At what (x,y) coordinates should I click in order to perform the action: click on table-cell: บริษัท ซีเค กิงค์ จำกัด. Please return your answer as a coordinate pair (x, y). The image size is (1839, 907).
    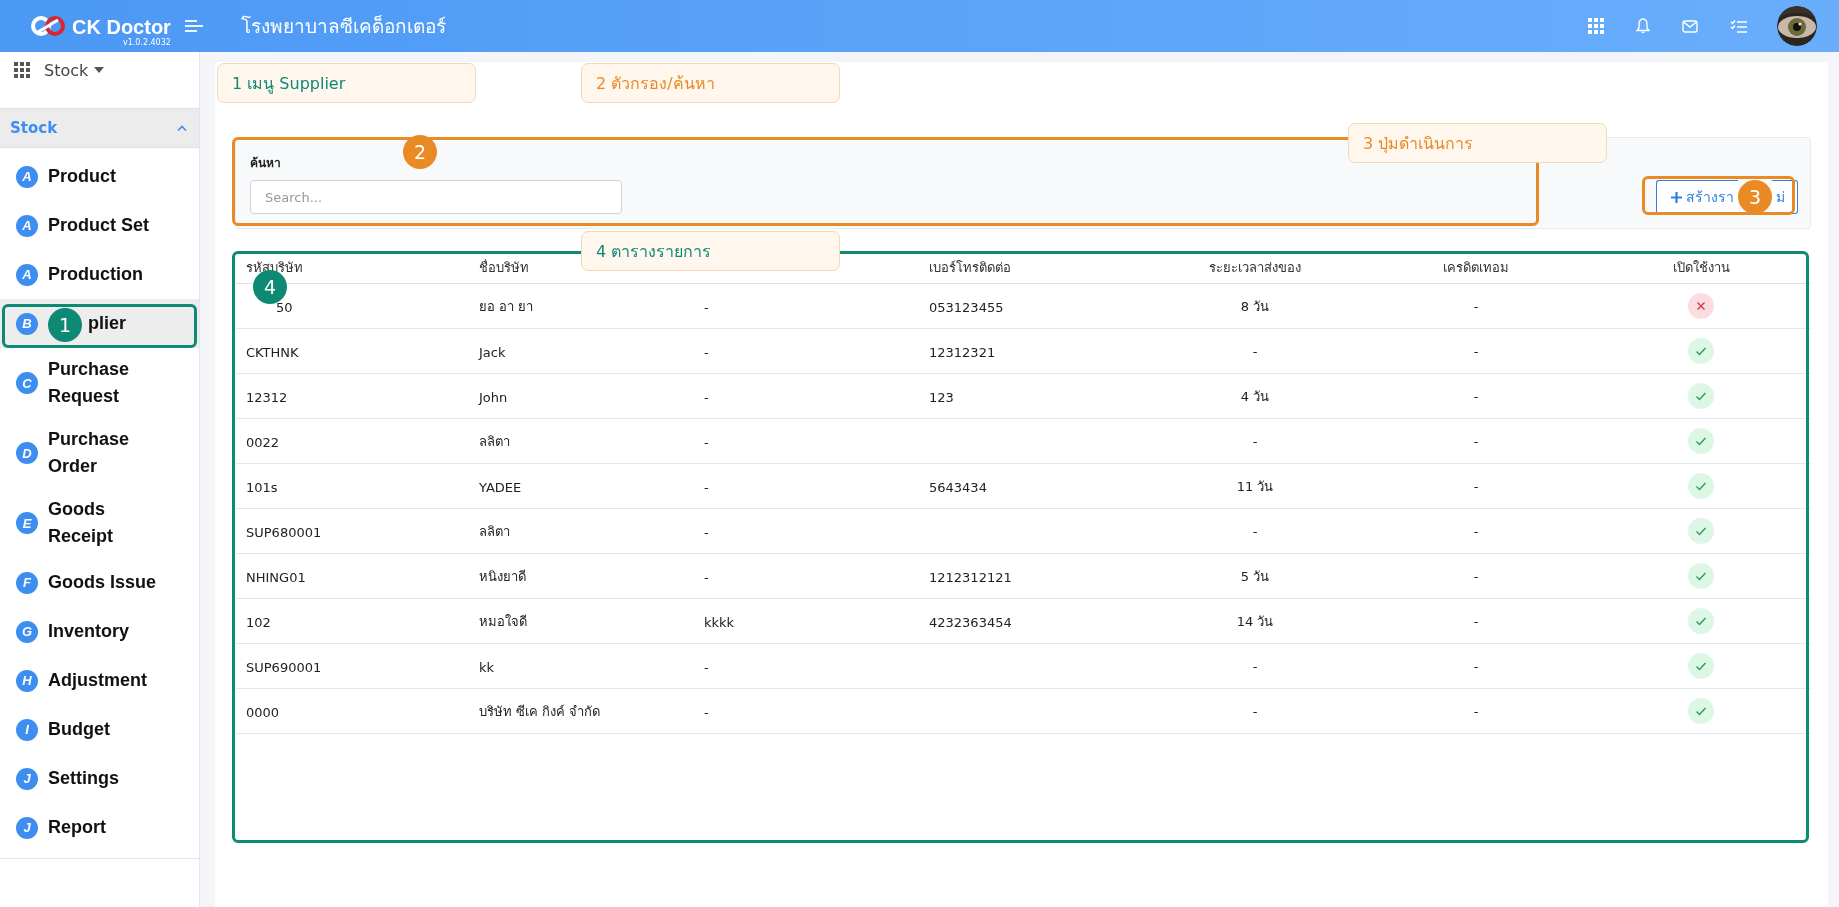
    Looking at the image, I should click on (540, 711).